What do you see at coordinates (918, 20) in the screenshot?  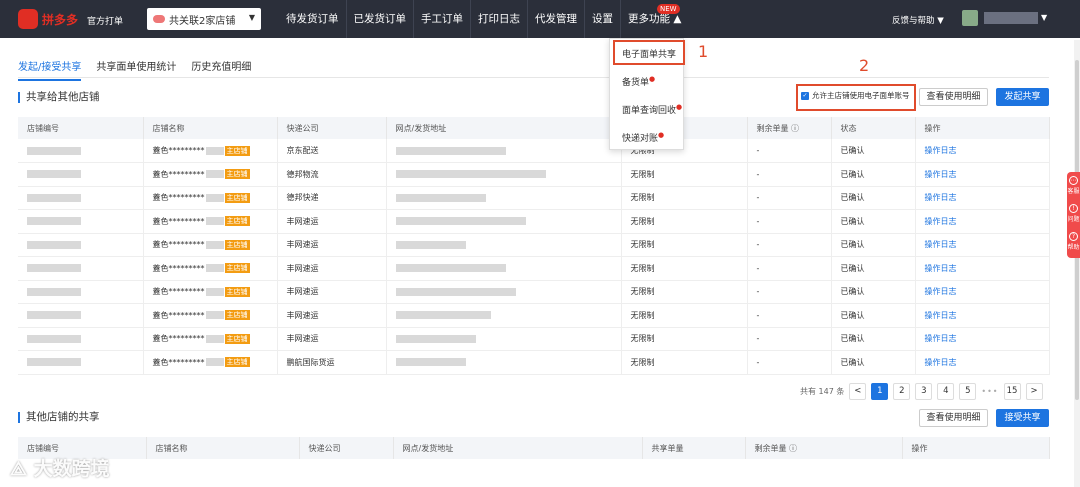 I see `help-menu: 反馈与帮助 ▼` at bounding box center [918, 20].